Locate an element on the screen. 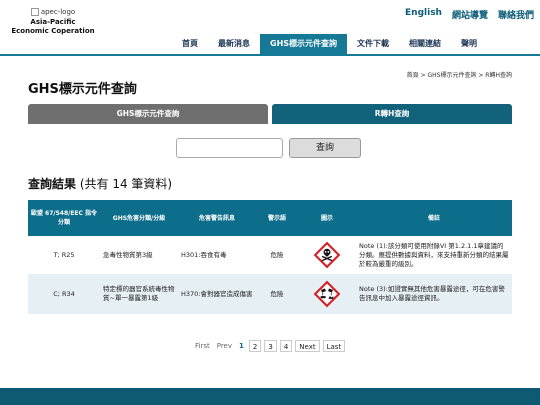 The image size is (540, 405). page-last: Last is located at coordinates (334, 346).